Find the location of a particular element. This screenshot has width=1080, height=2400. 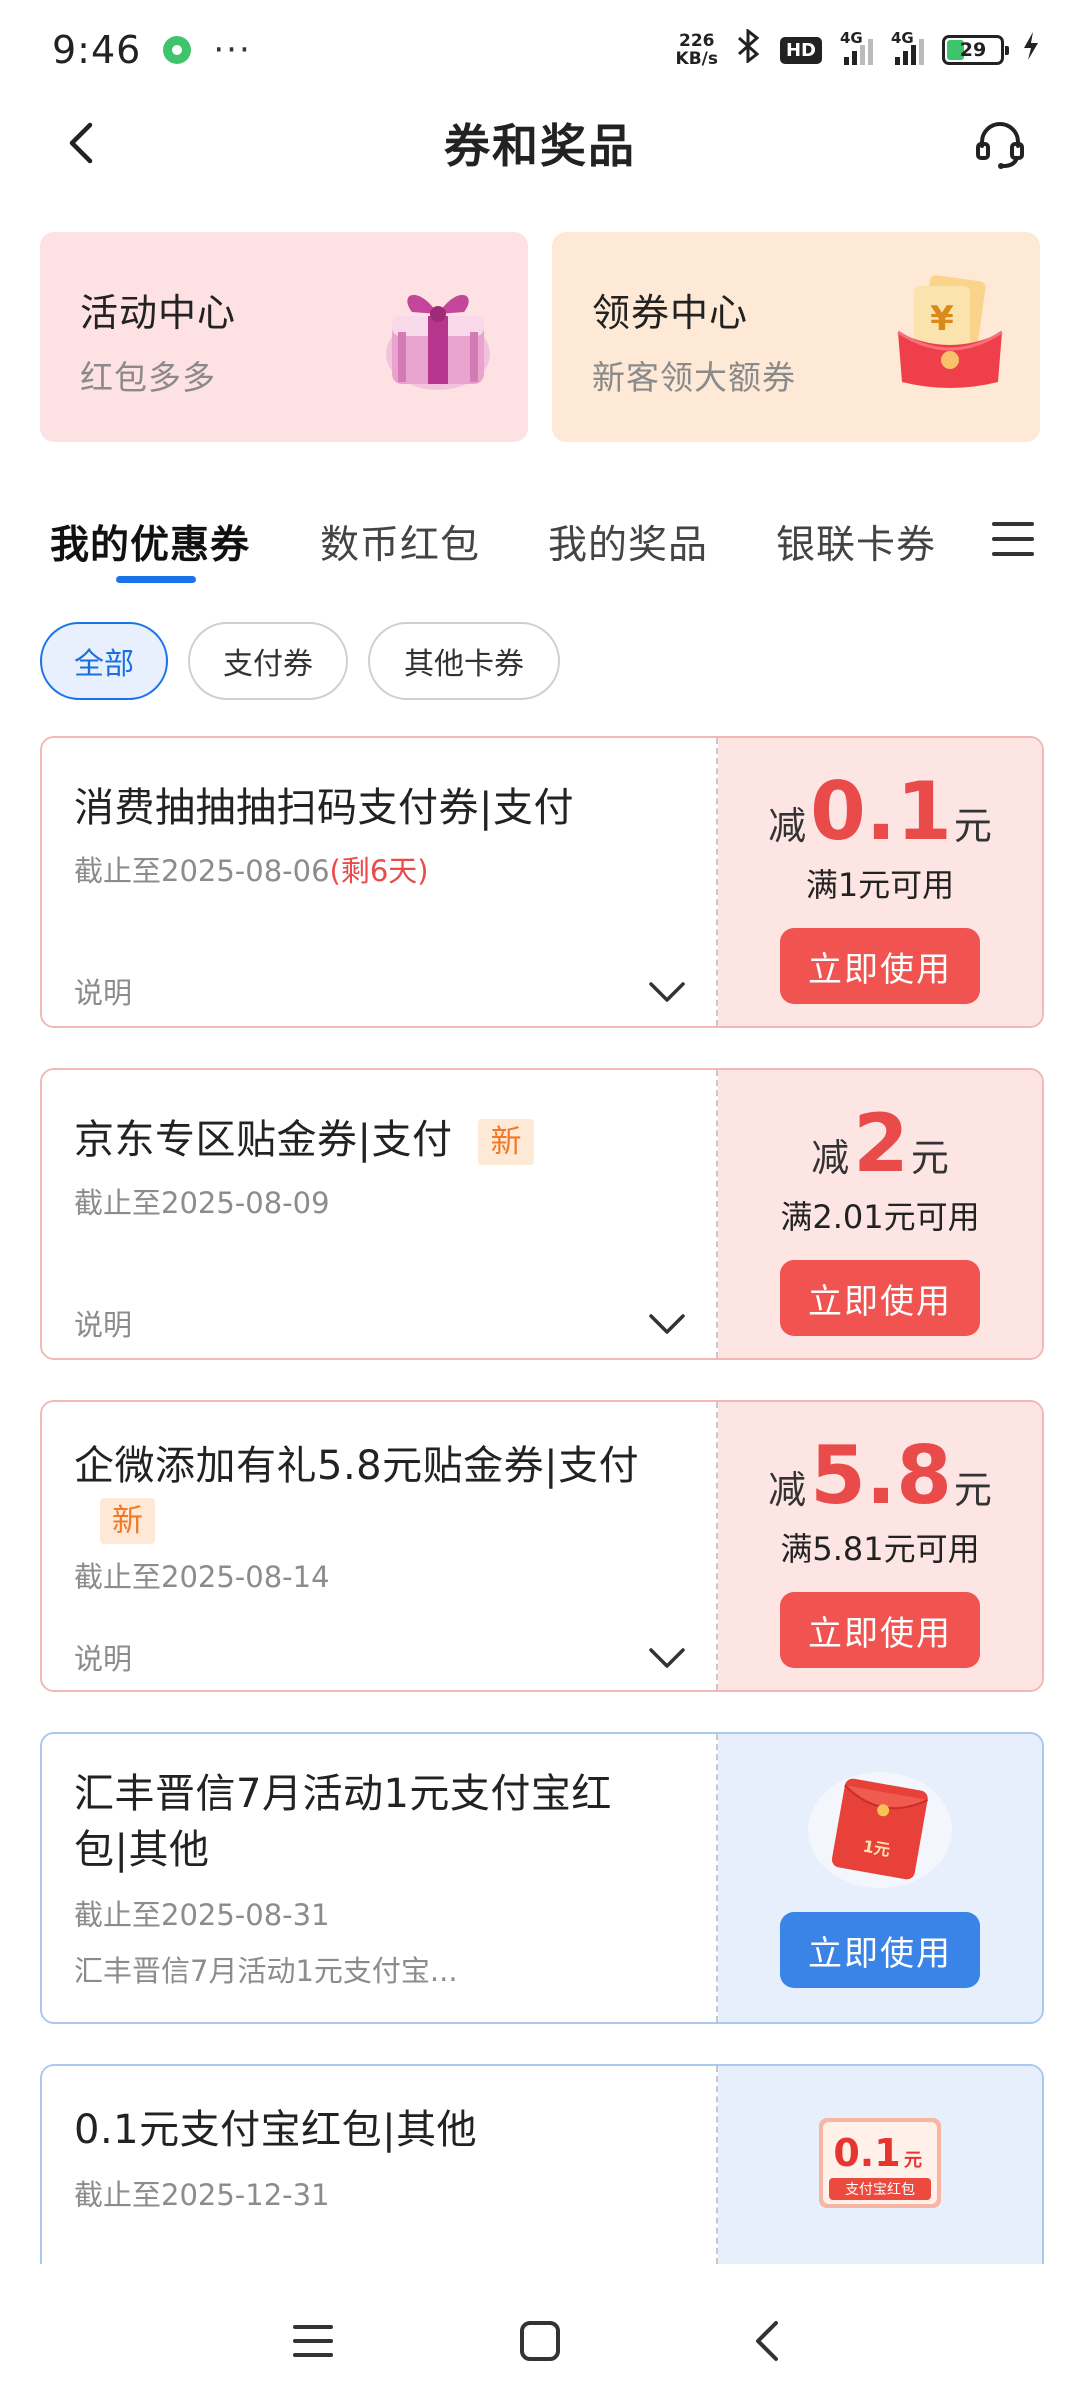

filter-all: 全部 is located at coordinates (104, 661).